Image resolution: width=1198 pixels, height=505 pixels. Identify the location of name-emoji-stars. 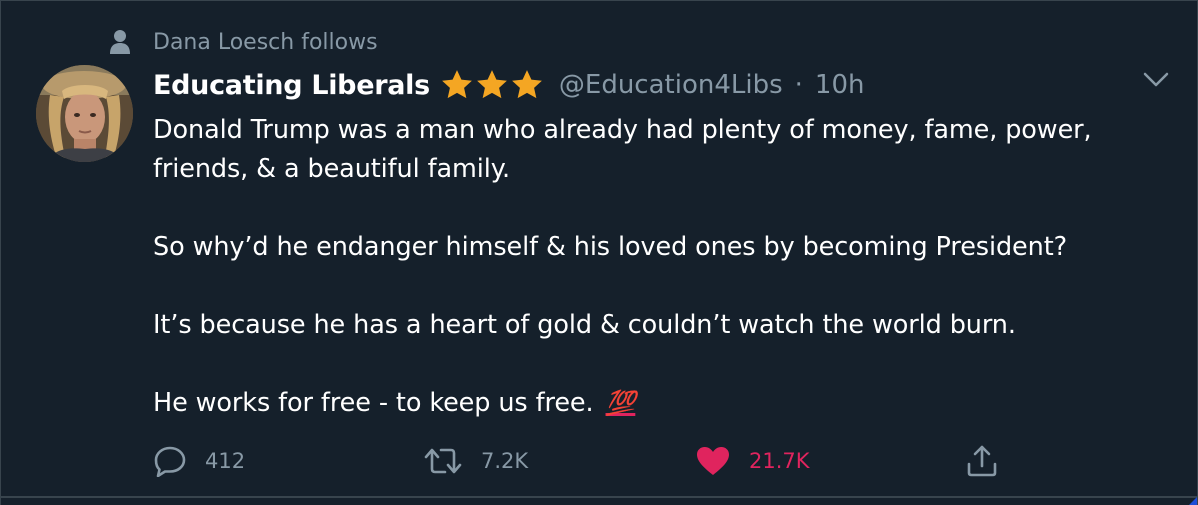
(492, 85).